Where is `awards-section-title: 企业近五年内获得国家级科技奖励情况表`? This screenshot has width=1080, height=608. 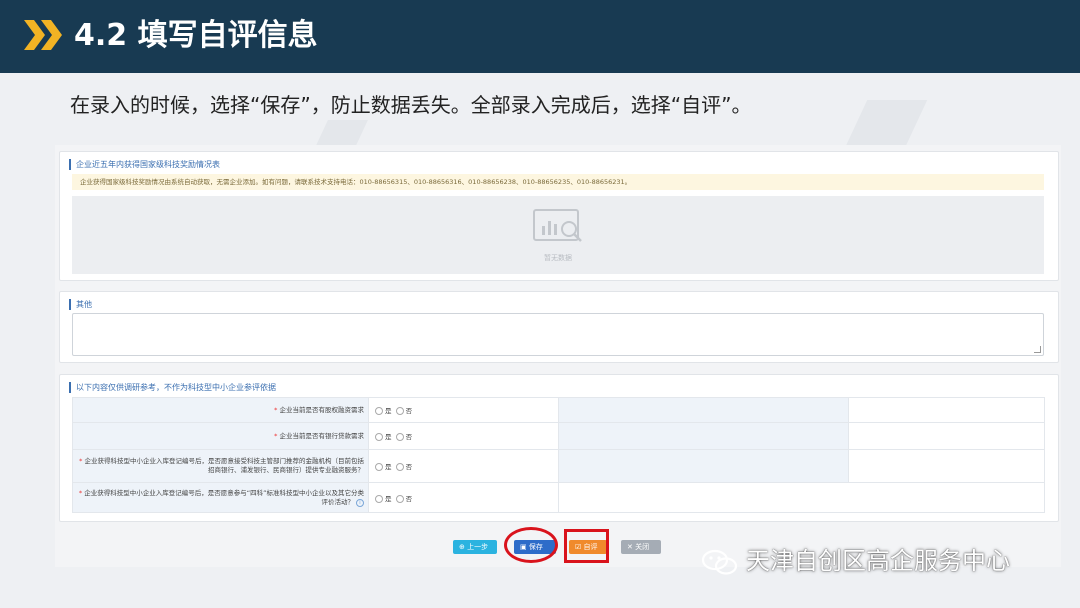
awards-section-title: 企业近五年内获得国家级科技奖励情况表 is located at coordinates (144, 164).